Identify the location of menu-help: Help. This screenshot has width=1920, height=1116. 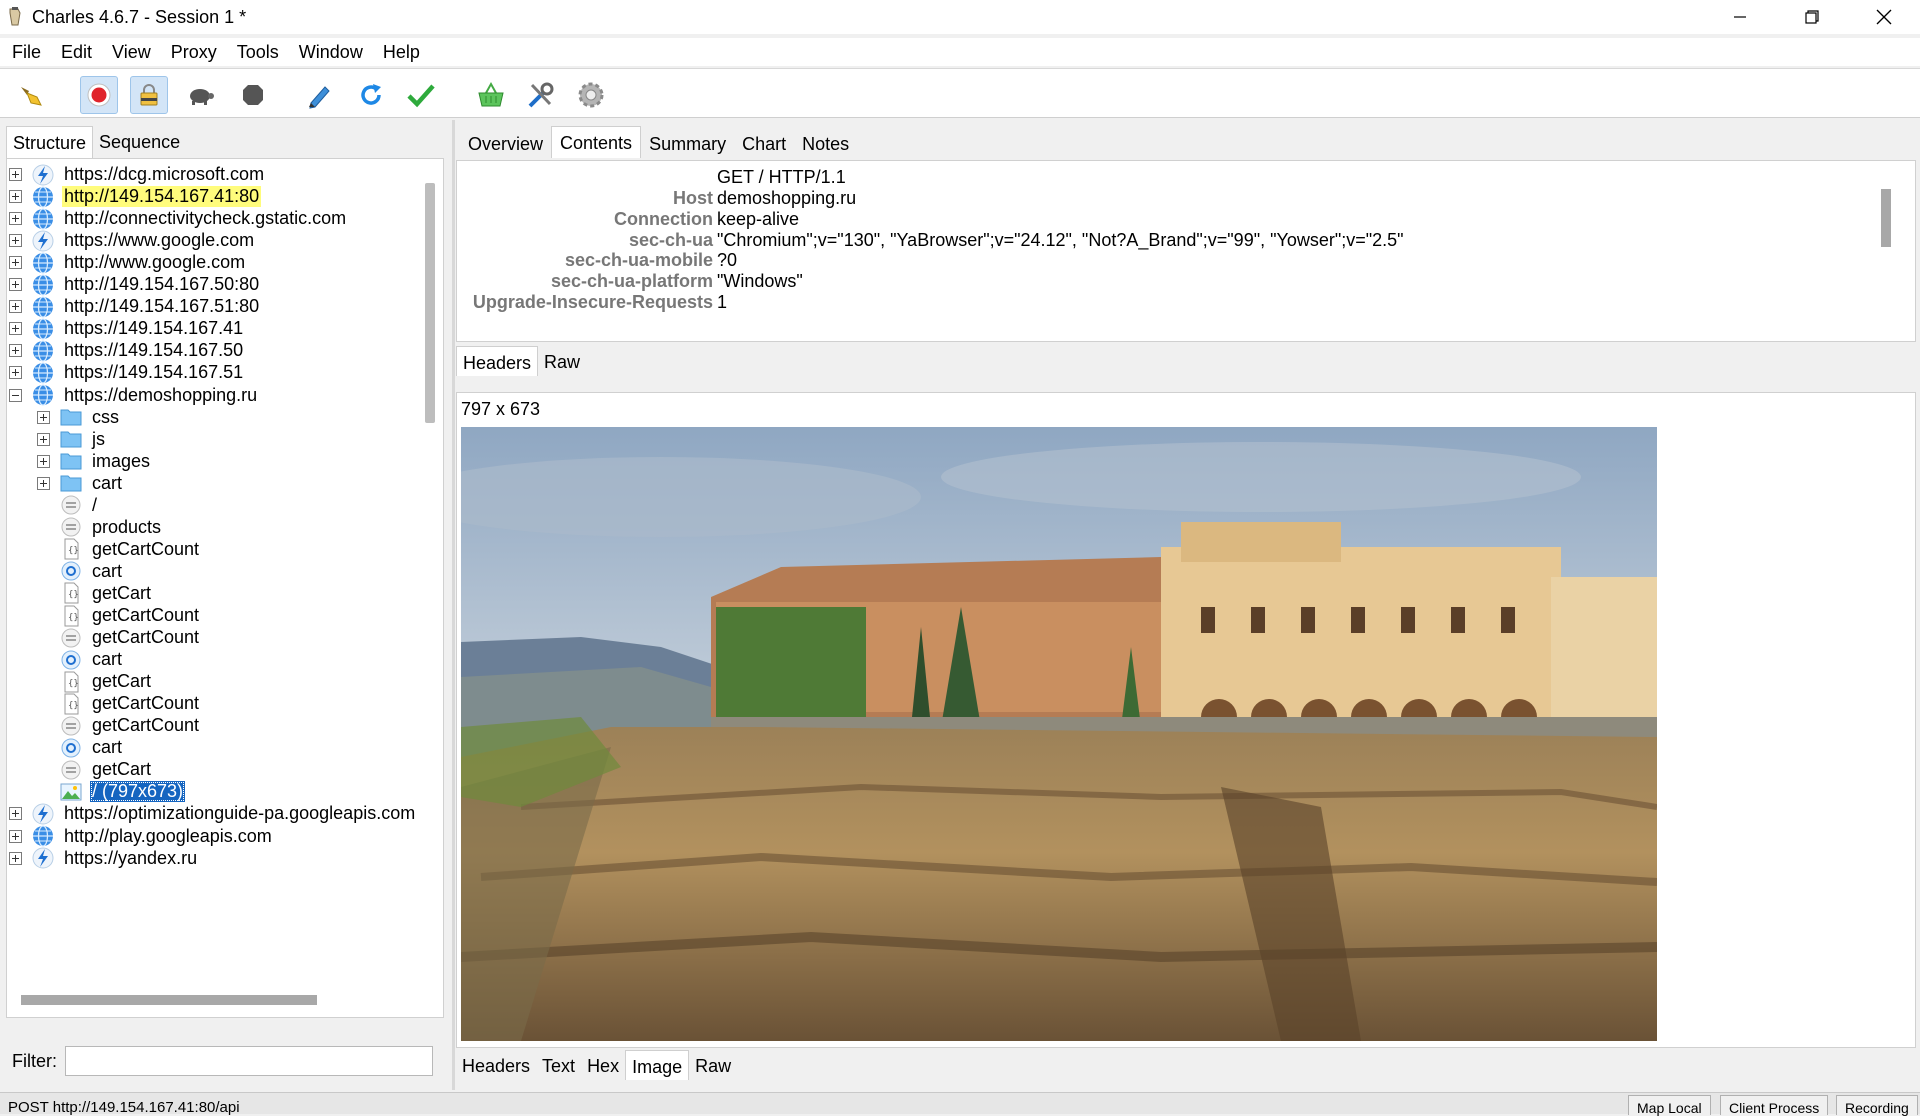
(401, 52).